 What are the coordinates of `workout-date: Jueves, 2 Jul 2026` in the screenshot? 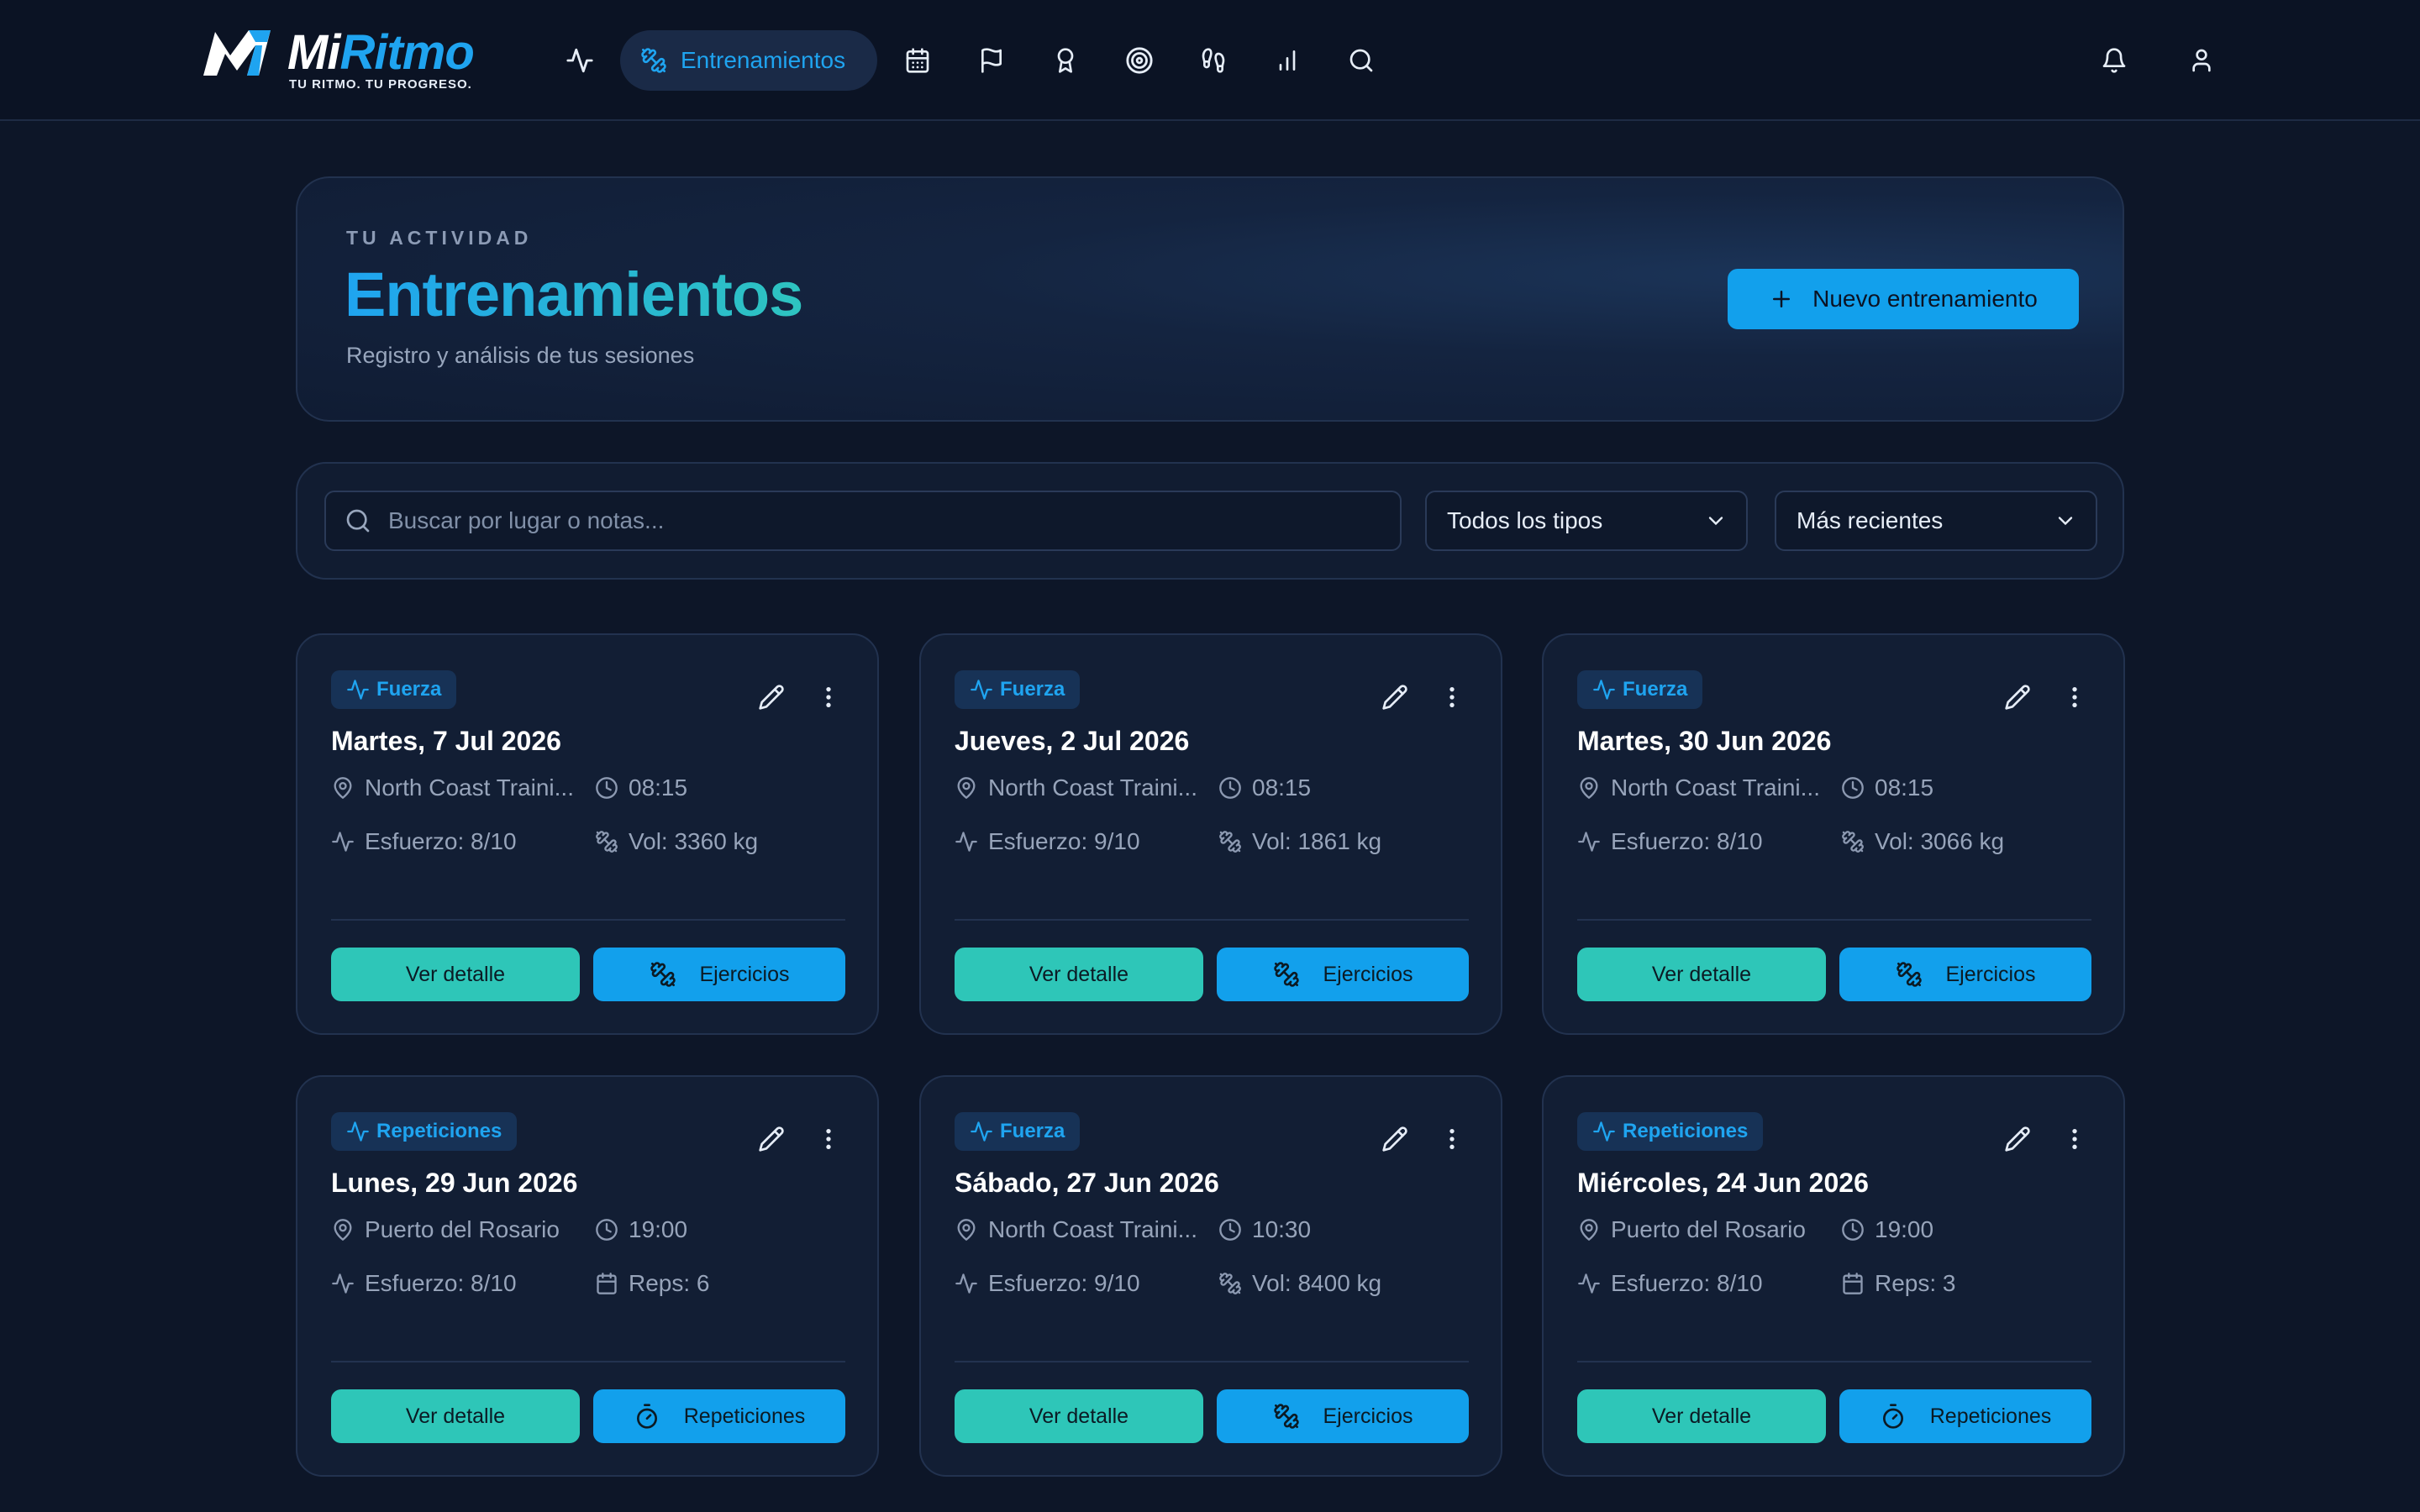 It's located at (1073, 741).